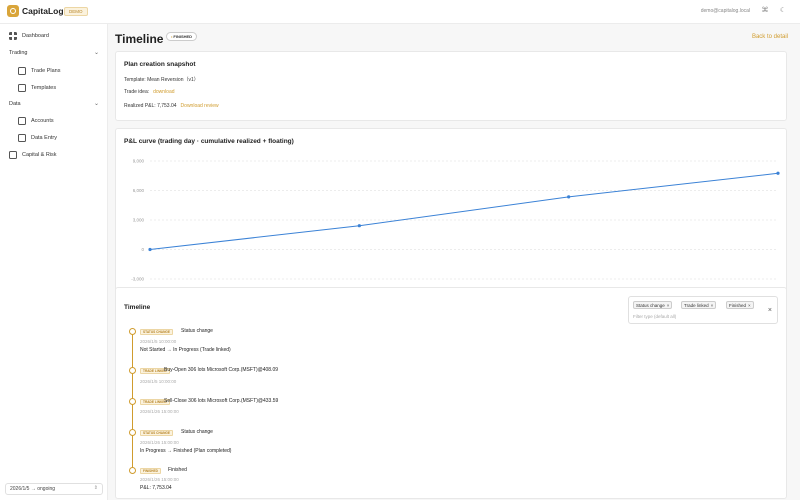  Describe the element at coordinates (696, 305) in the screenshot. I see `filter-chip-label: Trade linked` at that location.